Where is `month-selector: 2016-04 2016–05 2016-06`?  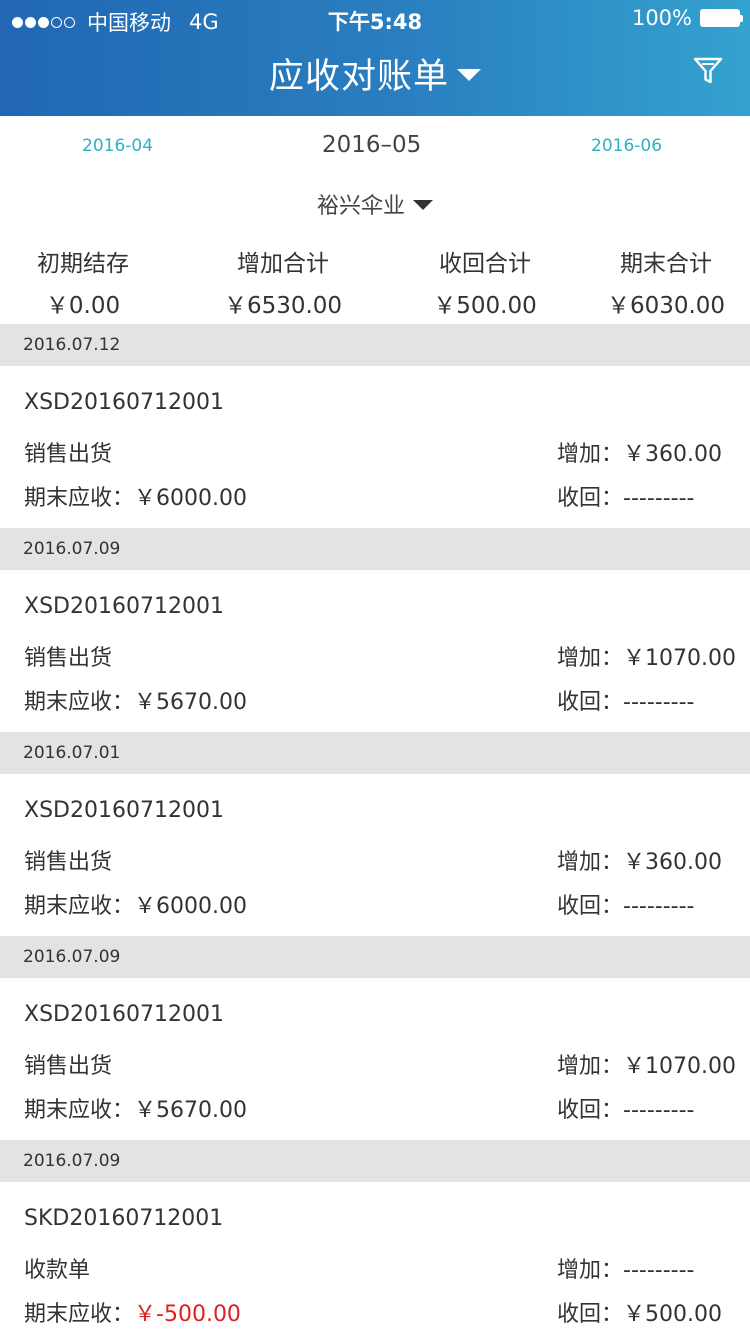 month-selector: 2016-04 2016–05 2016-06 is located at coordinates (375, 147).